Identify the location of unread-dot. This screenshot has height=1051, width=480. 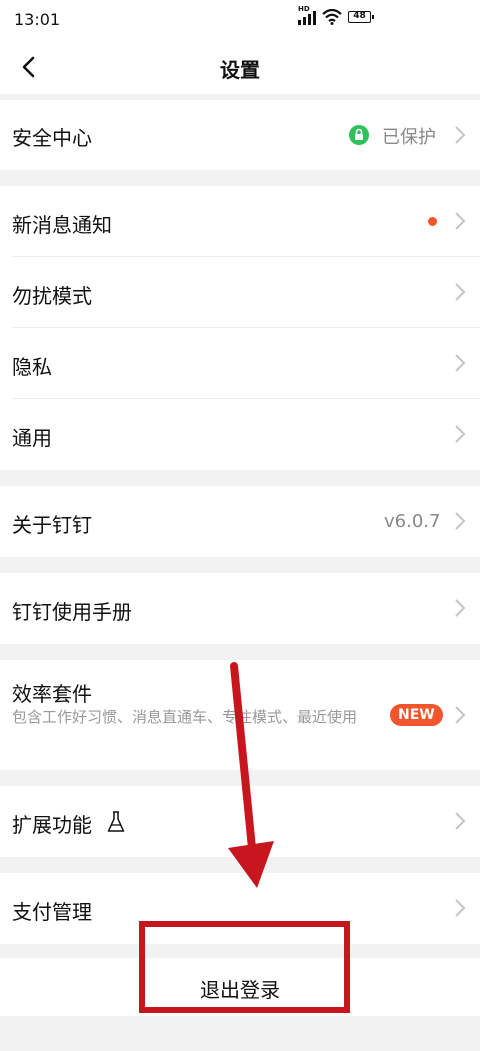
(432, 221).